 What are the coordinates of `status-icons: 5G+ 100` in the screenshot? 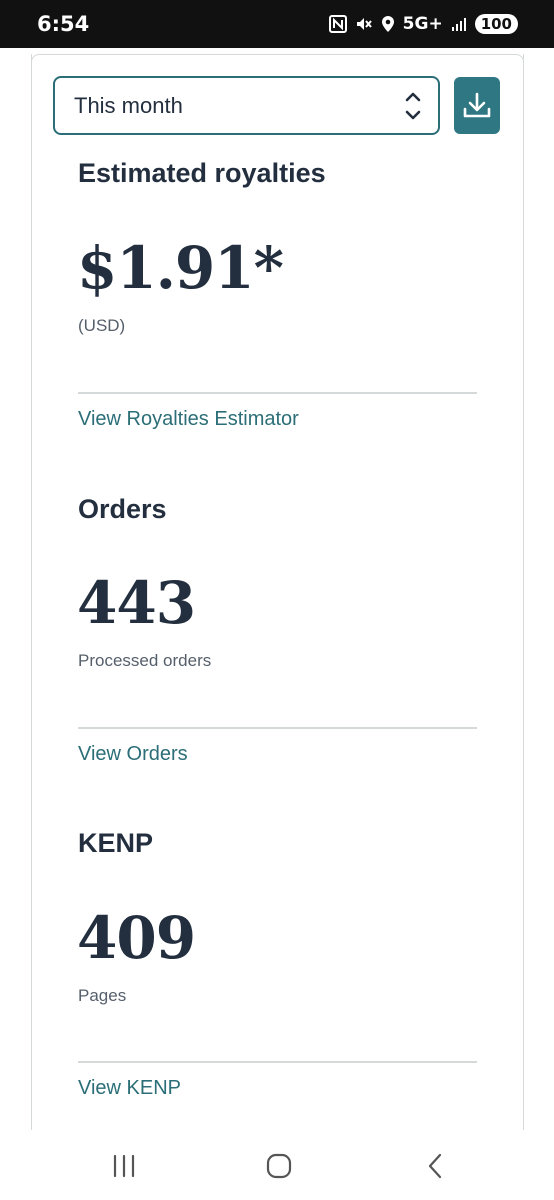 It's located at (423, 24).